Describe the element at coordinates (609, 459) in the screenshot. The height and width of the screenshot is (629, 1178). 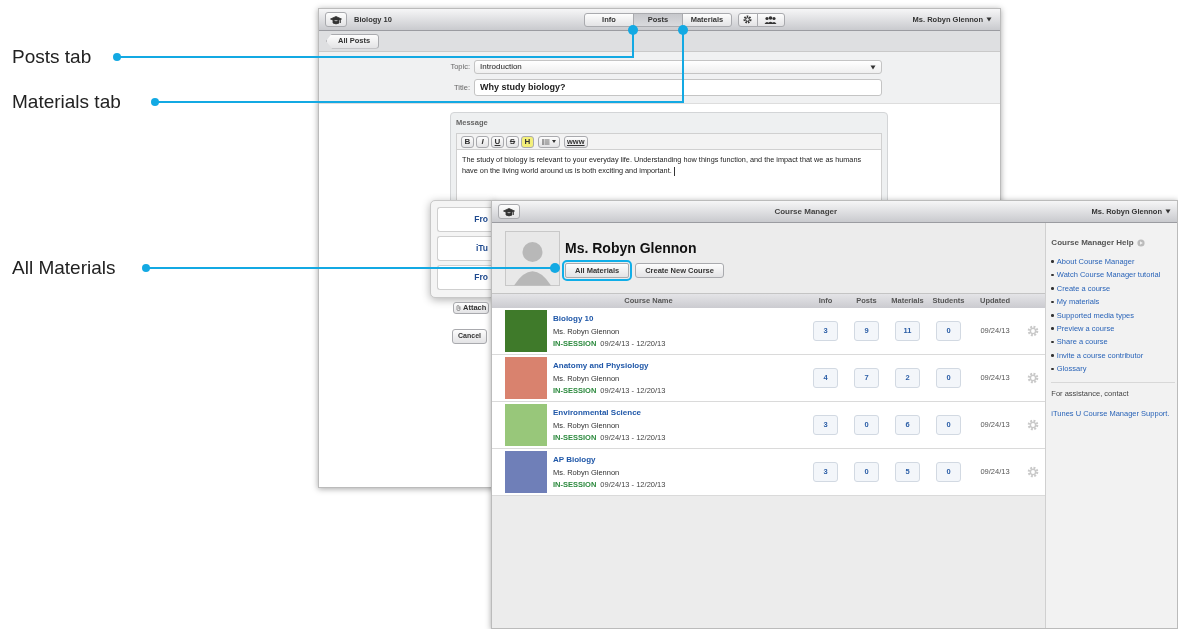
I see `course-name-link: AP Biology` at that location.